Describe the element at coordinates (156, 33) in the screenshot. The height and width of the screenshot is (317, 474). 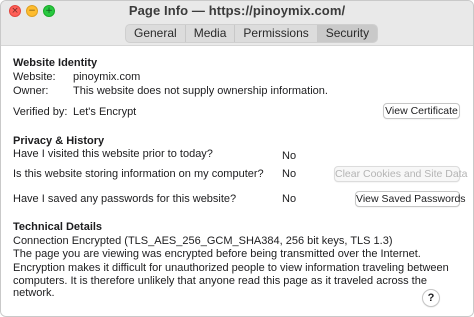
I see `tab-general: General` at that location.